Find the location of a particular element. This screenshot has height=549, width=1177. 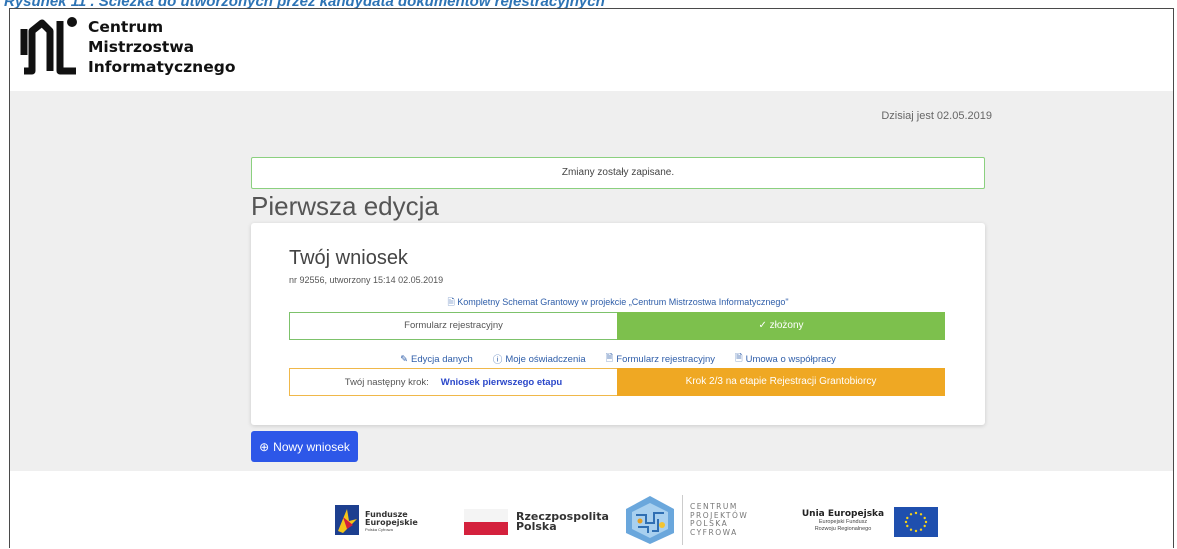

eu-flag-icon is located at coordinates (916, 522).